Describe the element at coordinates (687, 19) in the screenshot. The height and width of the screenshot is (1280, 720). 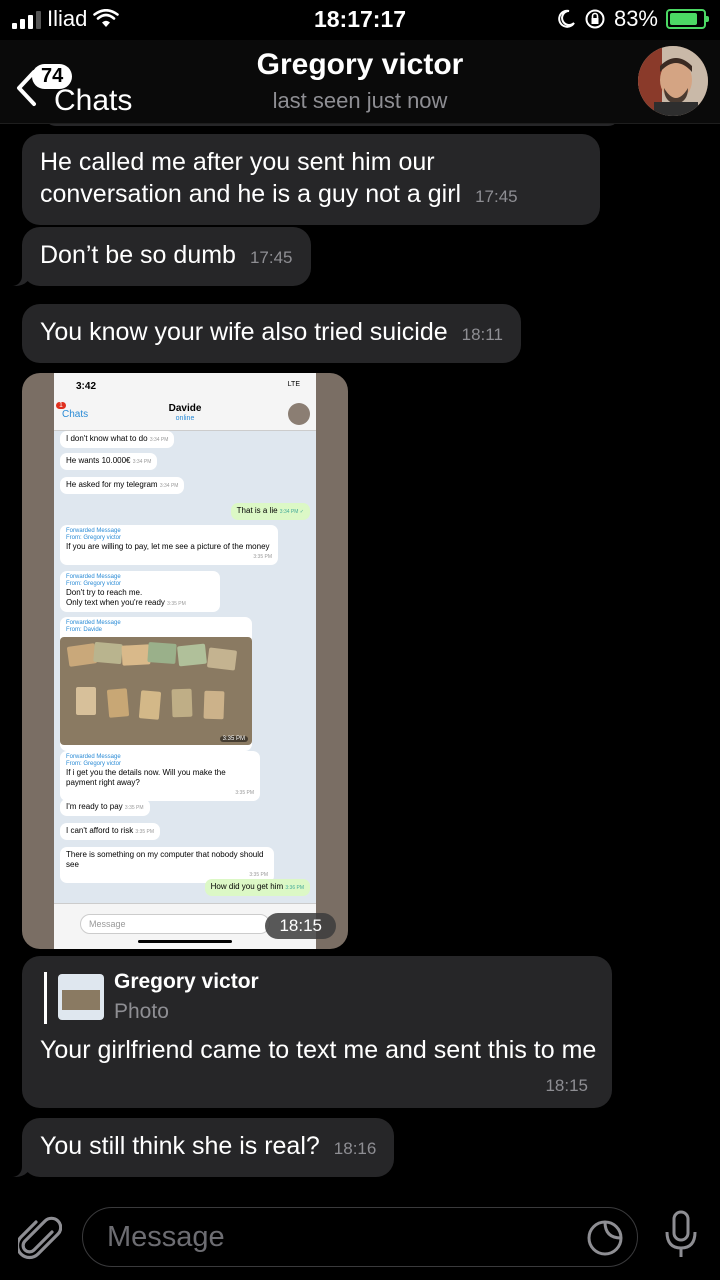
I see `battery-charging-icon` at that location.